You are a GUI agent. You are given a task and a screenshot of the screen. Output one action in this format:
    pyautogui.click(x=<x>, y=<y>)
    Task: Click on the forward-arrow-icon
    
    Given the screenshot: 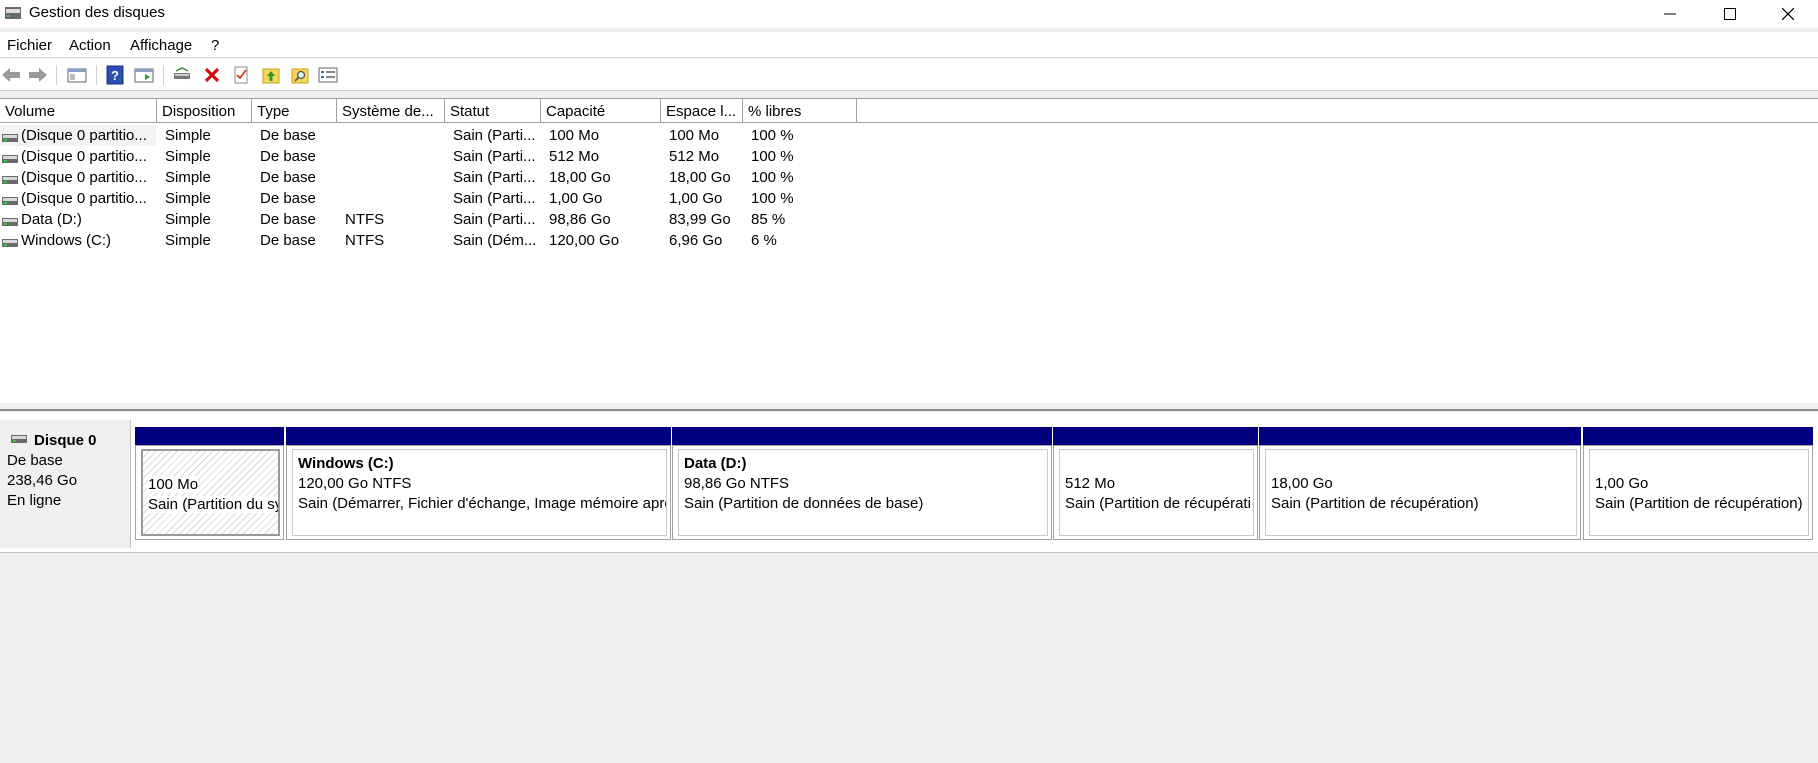 What is the action you would take?
    pyautogui.click(x=38, y=75)
    